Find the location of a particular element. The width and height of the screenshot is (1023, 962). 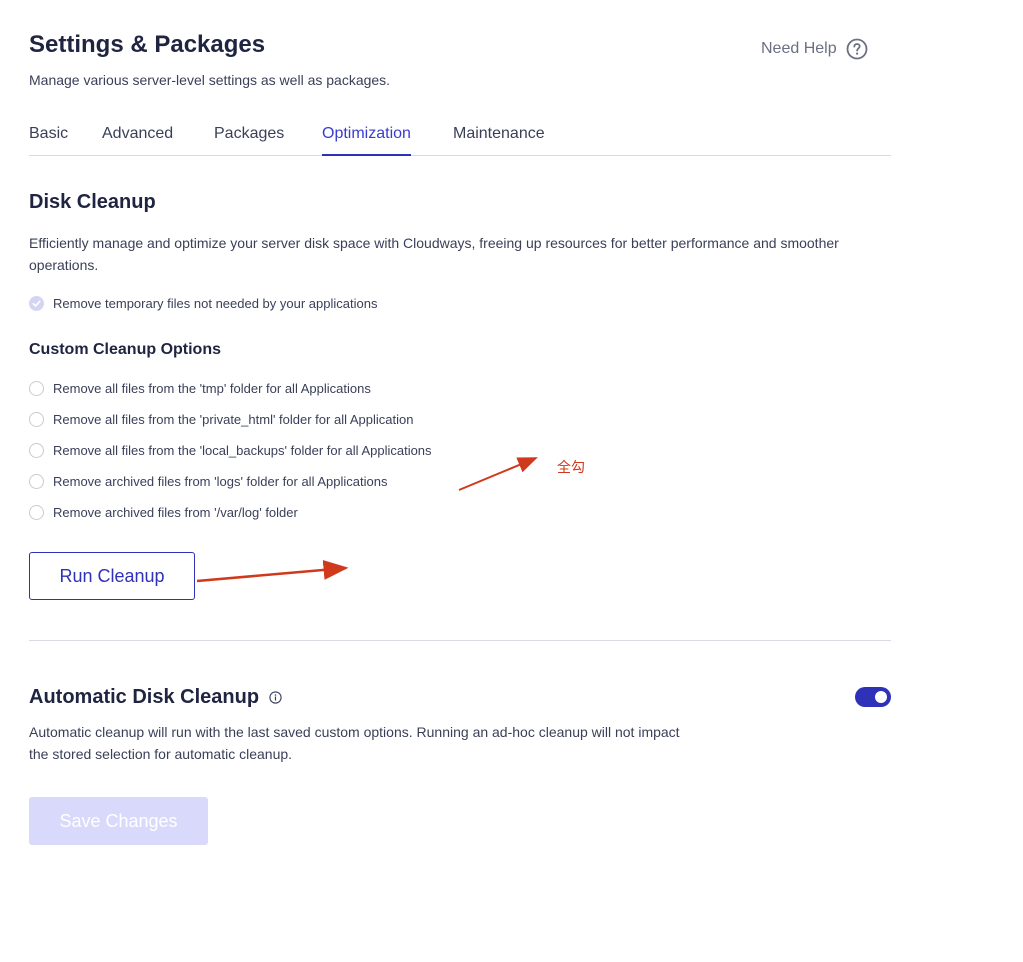

section-divider is located at coordinates (460, 640).